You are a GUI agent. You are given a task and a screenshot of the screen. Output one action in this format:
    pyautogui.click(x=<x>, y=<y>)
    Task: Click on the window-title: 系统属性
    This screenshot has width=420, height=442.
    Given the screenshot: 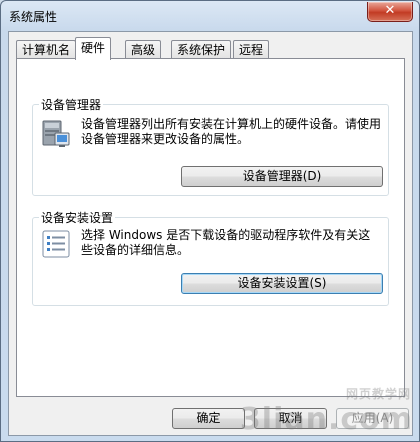 What is the action you would take?
    pyautogui.click(x=33, y=17)
    